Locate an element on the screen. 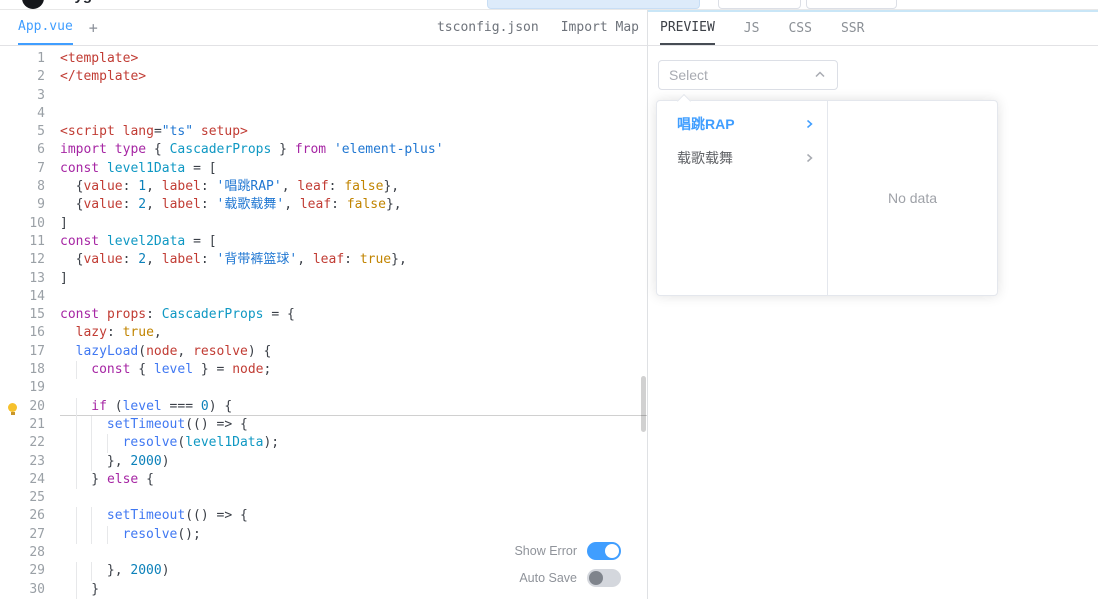 The width and height of the screenshot is (1098, 599). toggle-row: Show Error is located at coordinates (567, 551).